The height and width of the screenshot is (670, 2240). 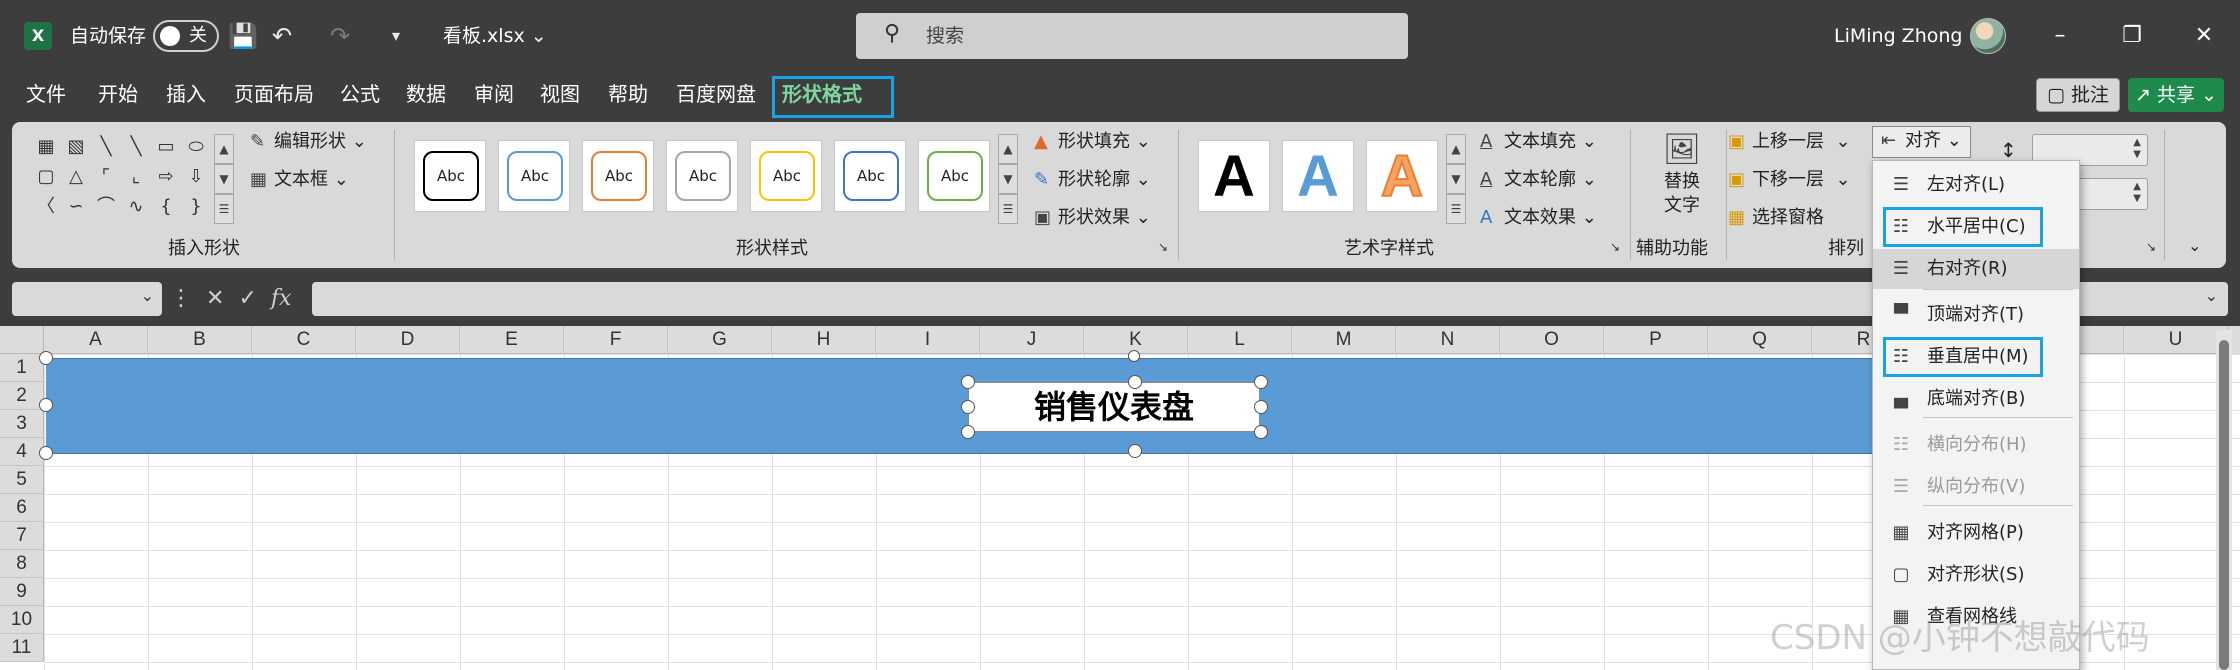 What do you see at coordinates (166, 147) in the screenshot?
I see `rectangle-shape-icon: ▭` at bounding box center [166, 147].